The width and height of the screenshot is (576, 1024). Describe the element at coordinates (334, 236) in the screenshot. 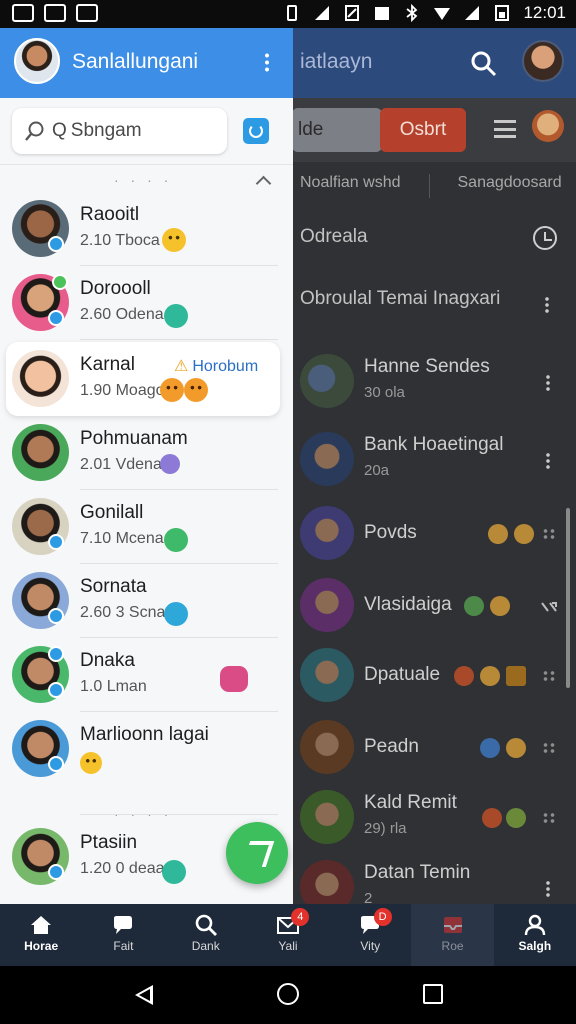

I see `background-section-1: Odreala` at that location.